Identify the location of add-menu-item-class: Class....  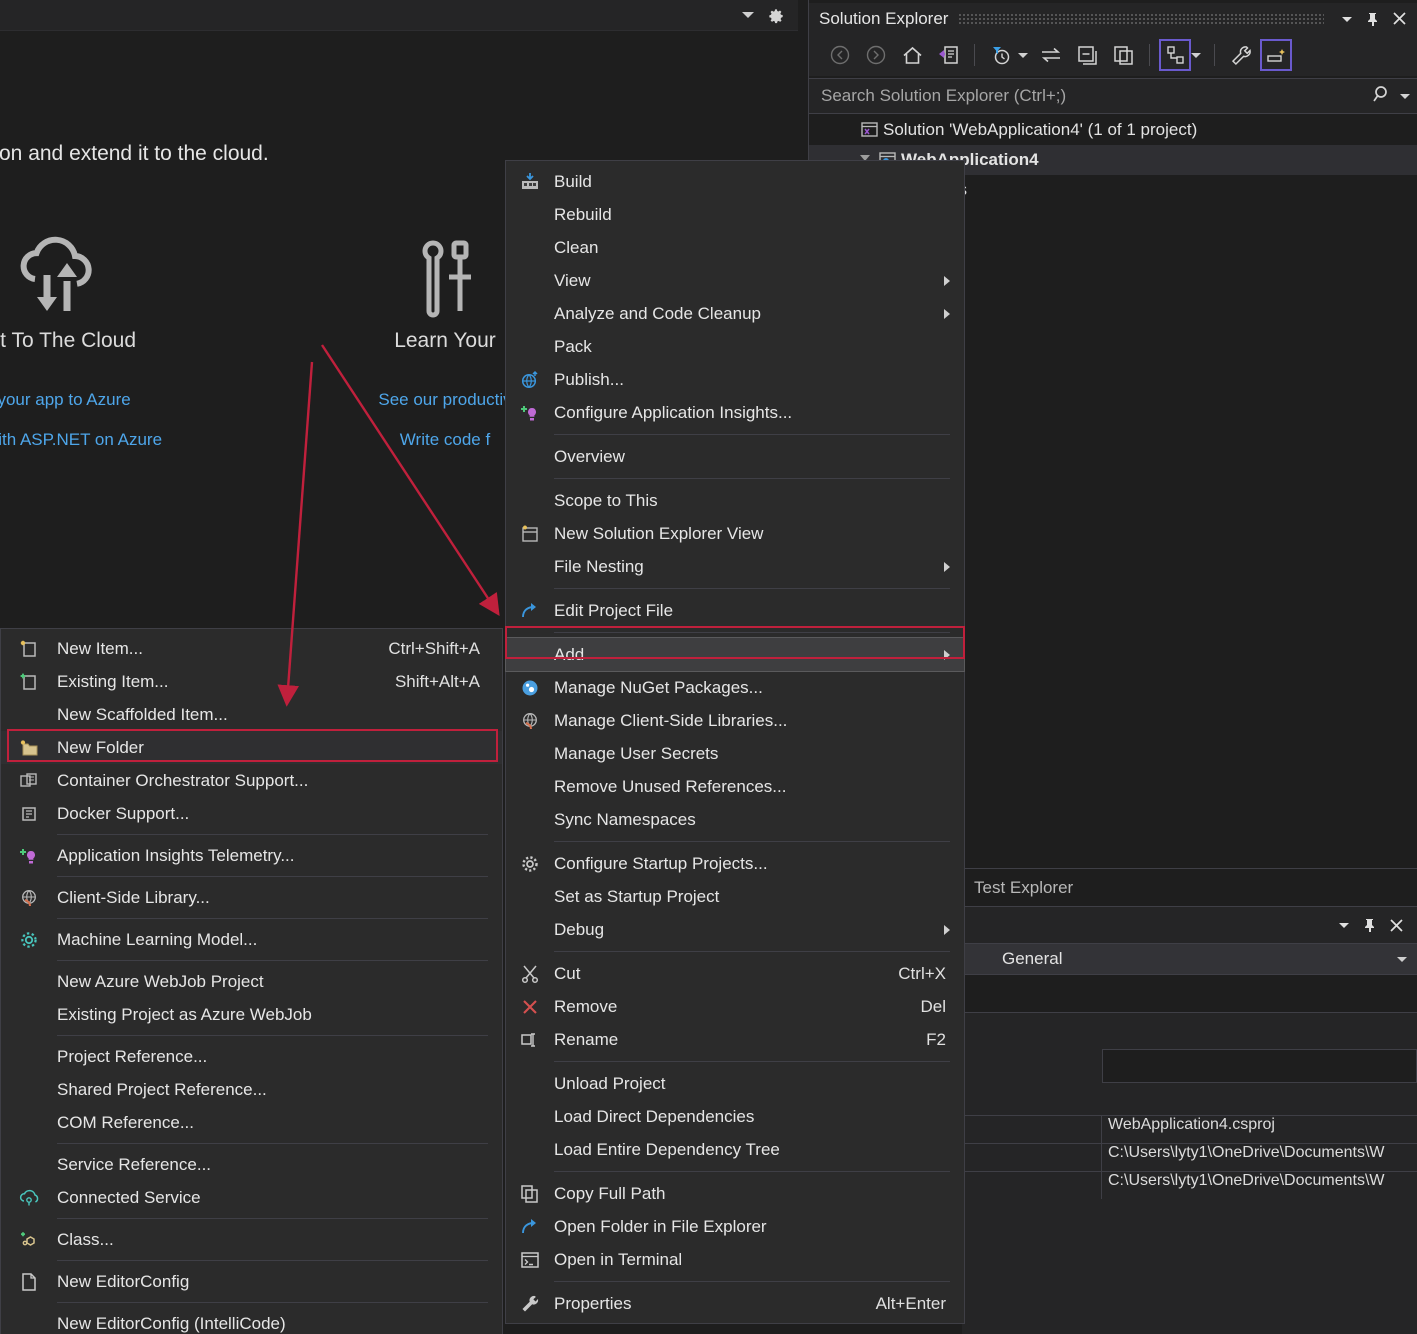
(251, 1239).